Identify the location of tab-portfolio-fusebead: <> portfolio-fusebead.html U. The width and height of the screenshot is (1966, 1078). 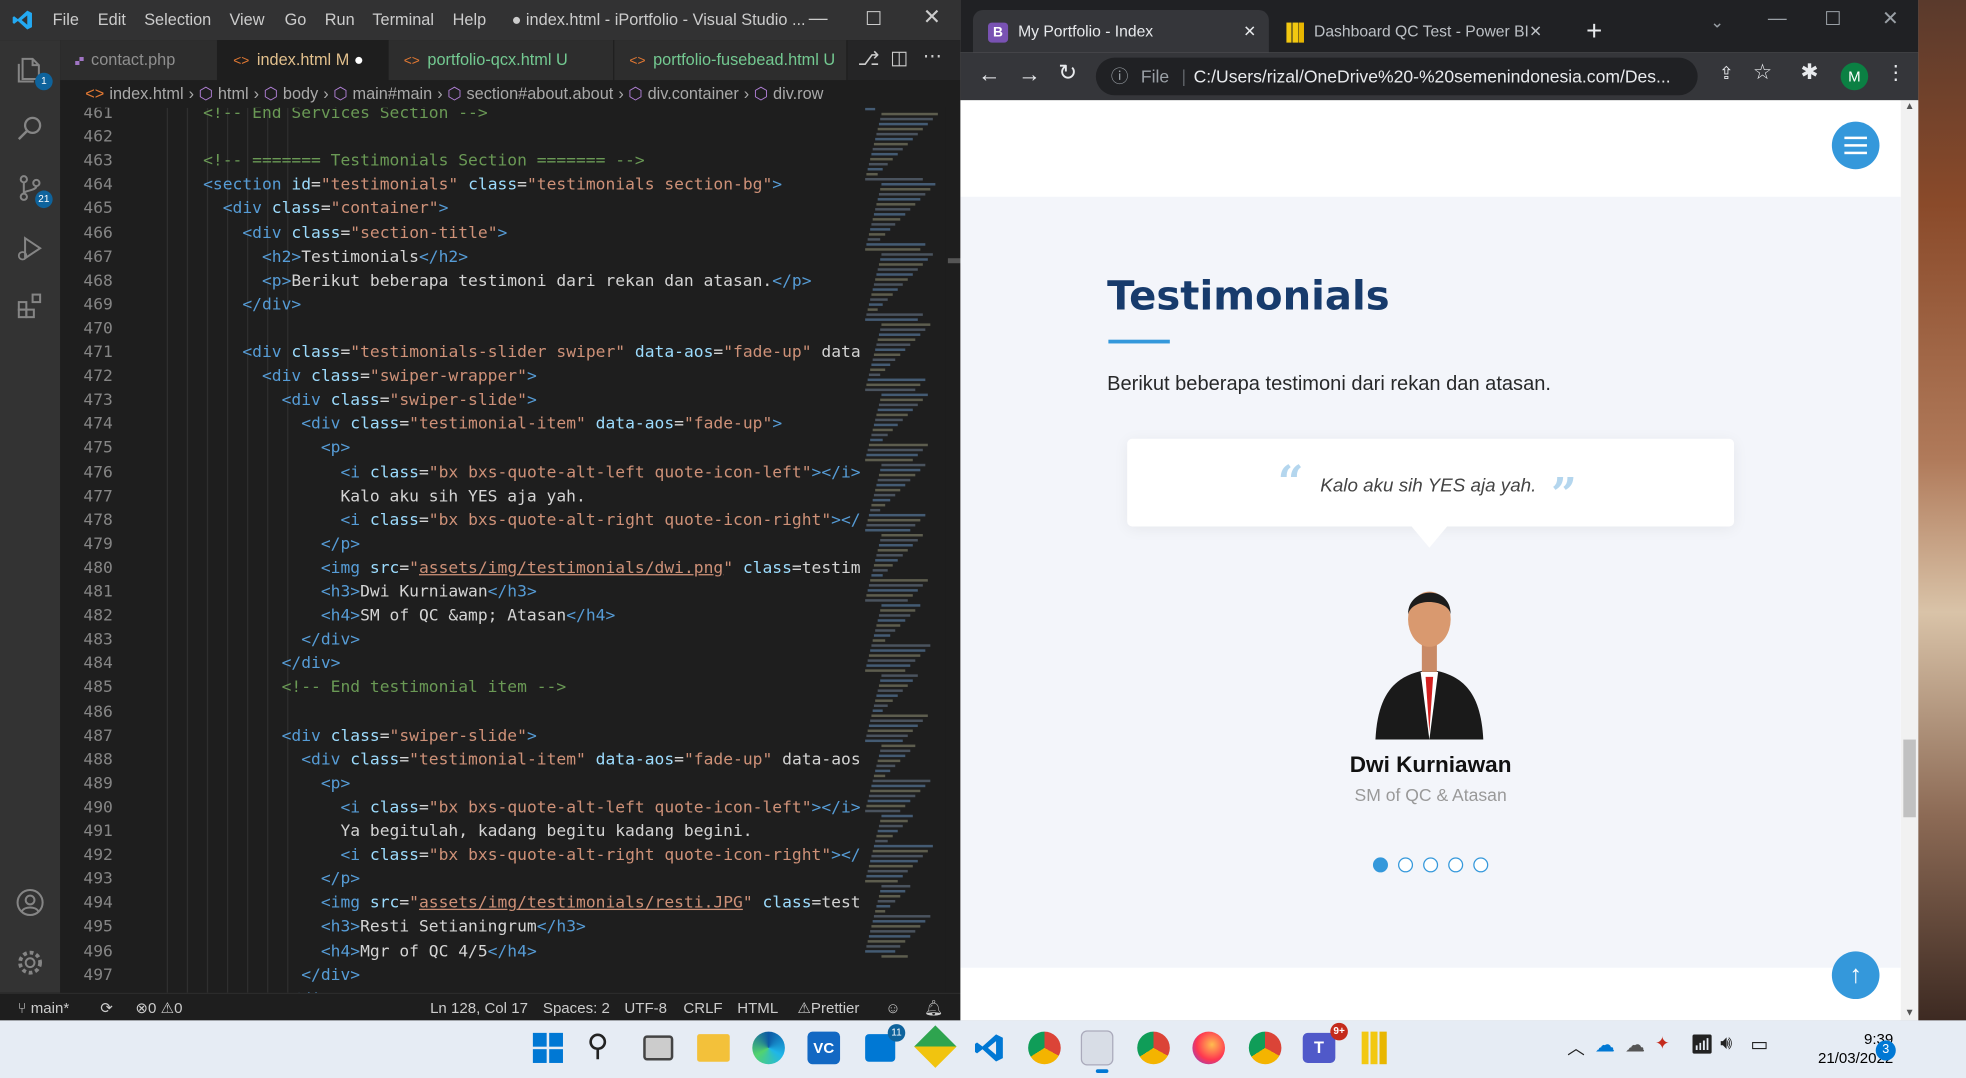
(731, 60).